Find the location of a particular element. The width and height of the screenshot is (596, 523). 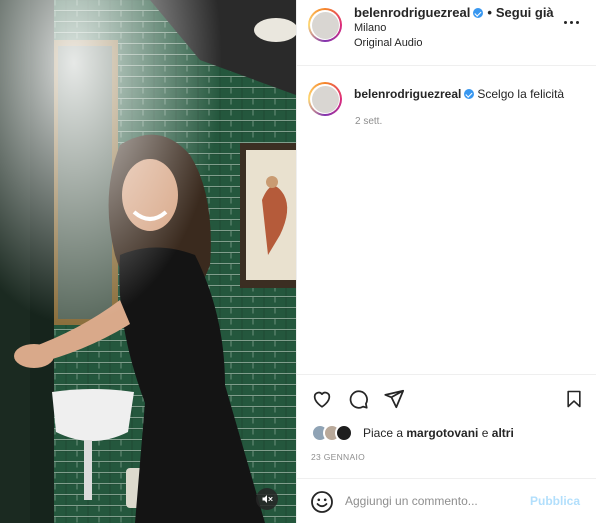

comment-input is located at coordinates (435, 501).